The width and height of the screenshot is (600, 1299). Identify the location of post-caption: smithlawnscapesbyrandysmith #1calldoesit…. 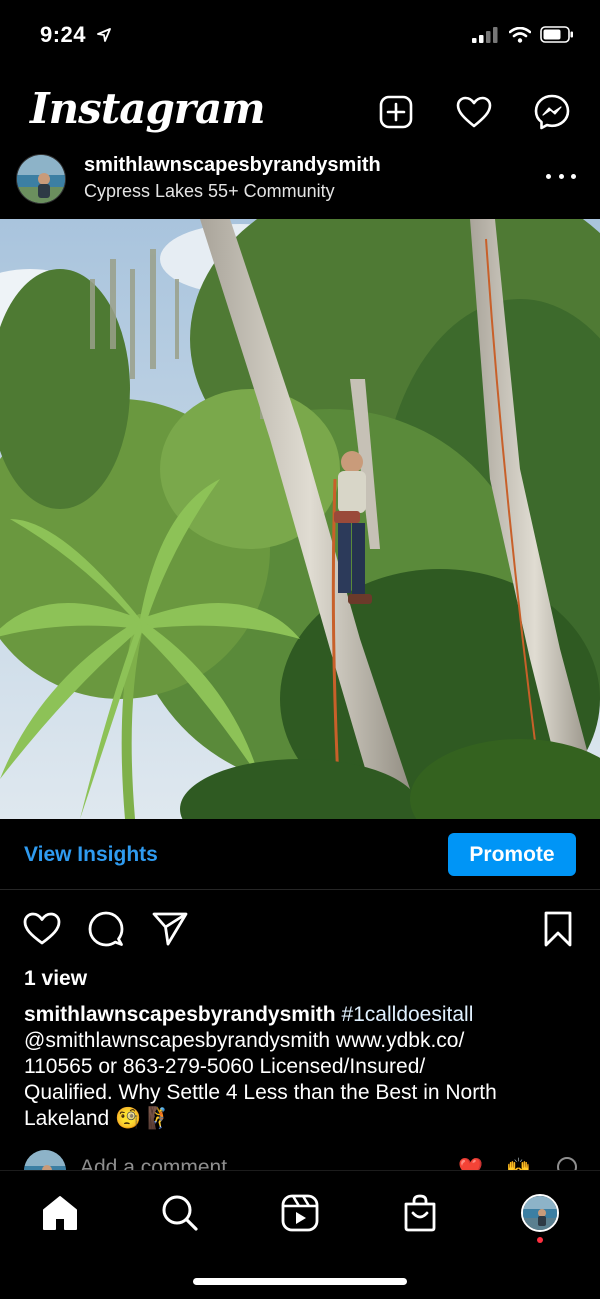
(302, 1067).